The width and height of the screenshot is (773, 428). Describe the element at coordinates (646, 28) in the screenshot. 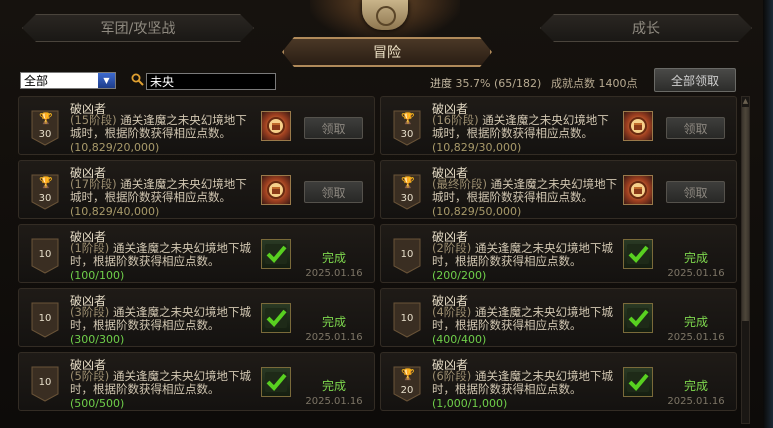

I see `tab-growth: 成长` at that location.